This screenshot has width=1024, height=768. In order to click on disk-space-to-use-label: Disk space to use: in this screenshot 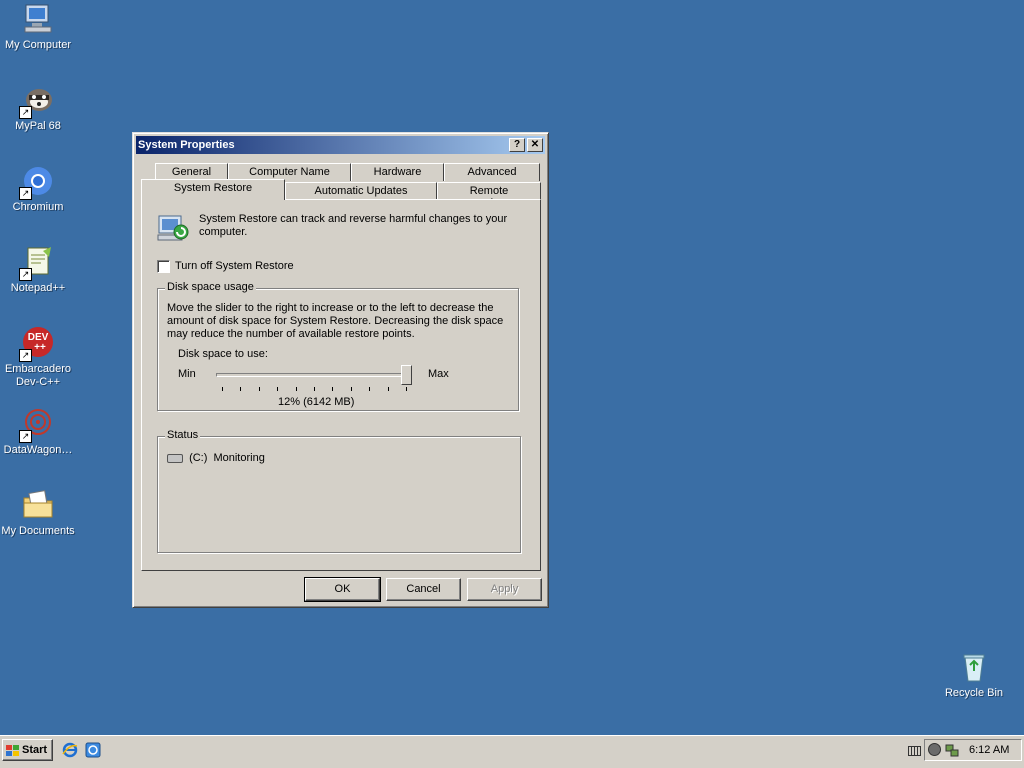, I will do `click(223, 354)`.